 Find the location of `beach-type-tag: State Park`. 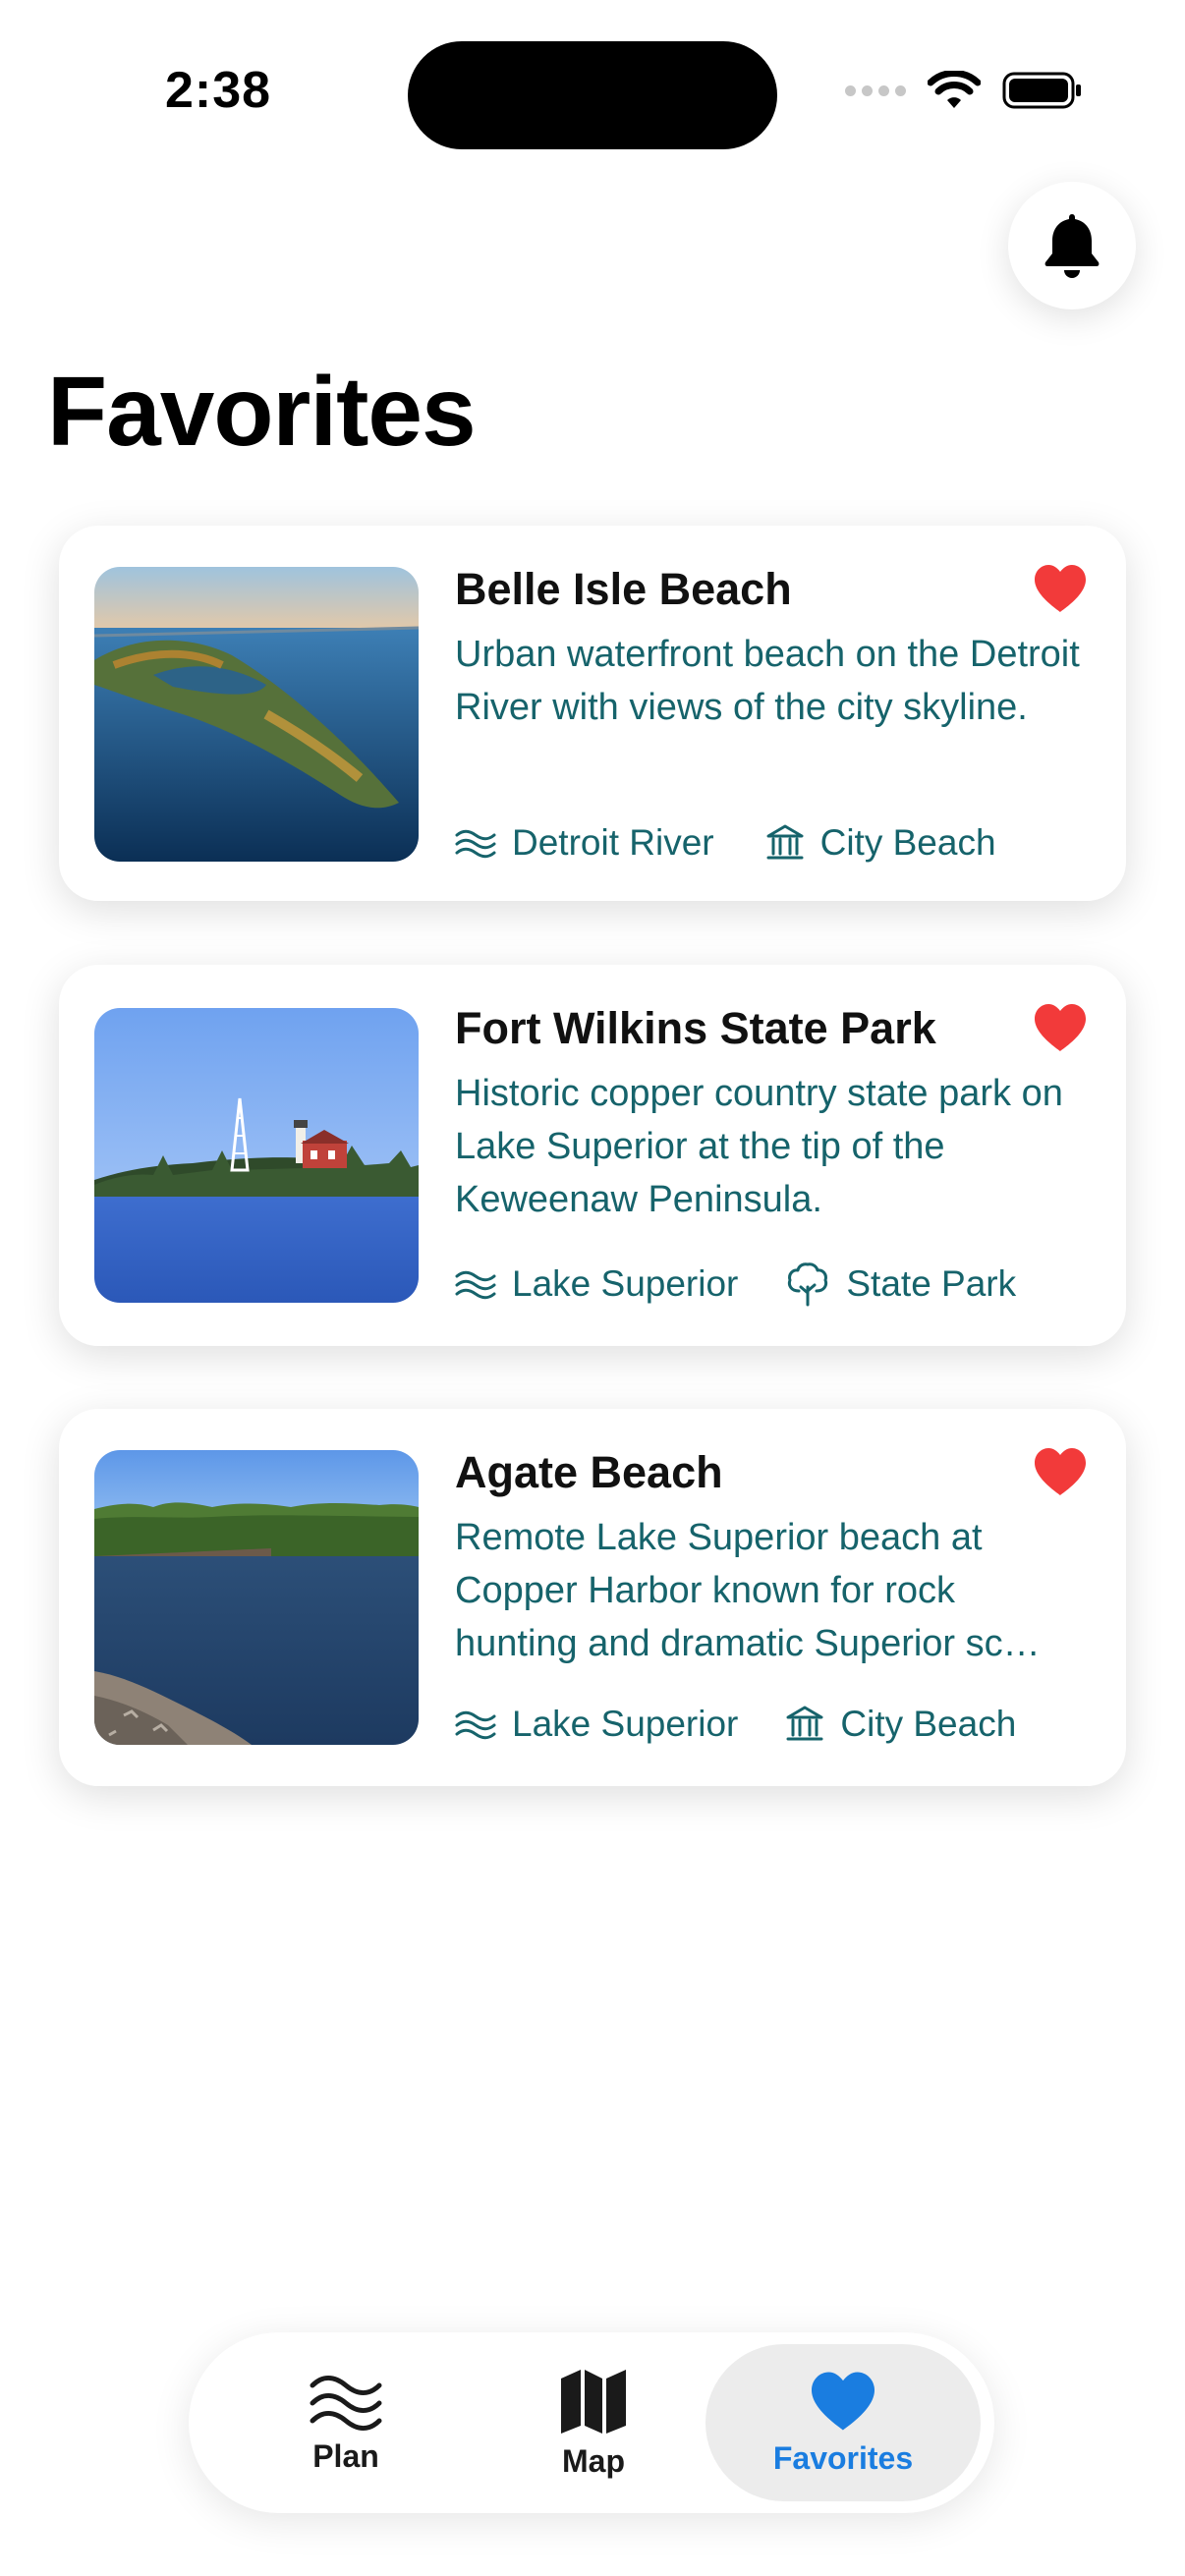

beach-type-tag: State Park is located at coordinates (901, 1284).